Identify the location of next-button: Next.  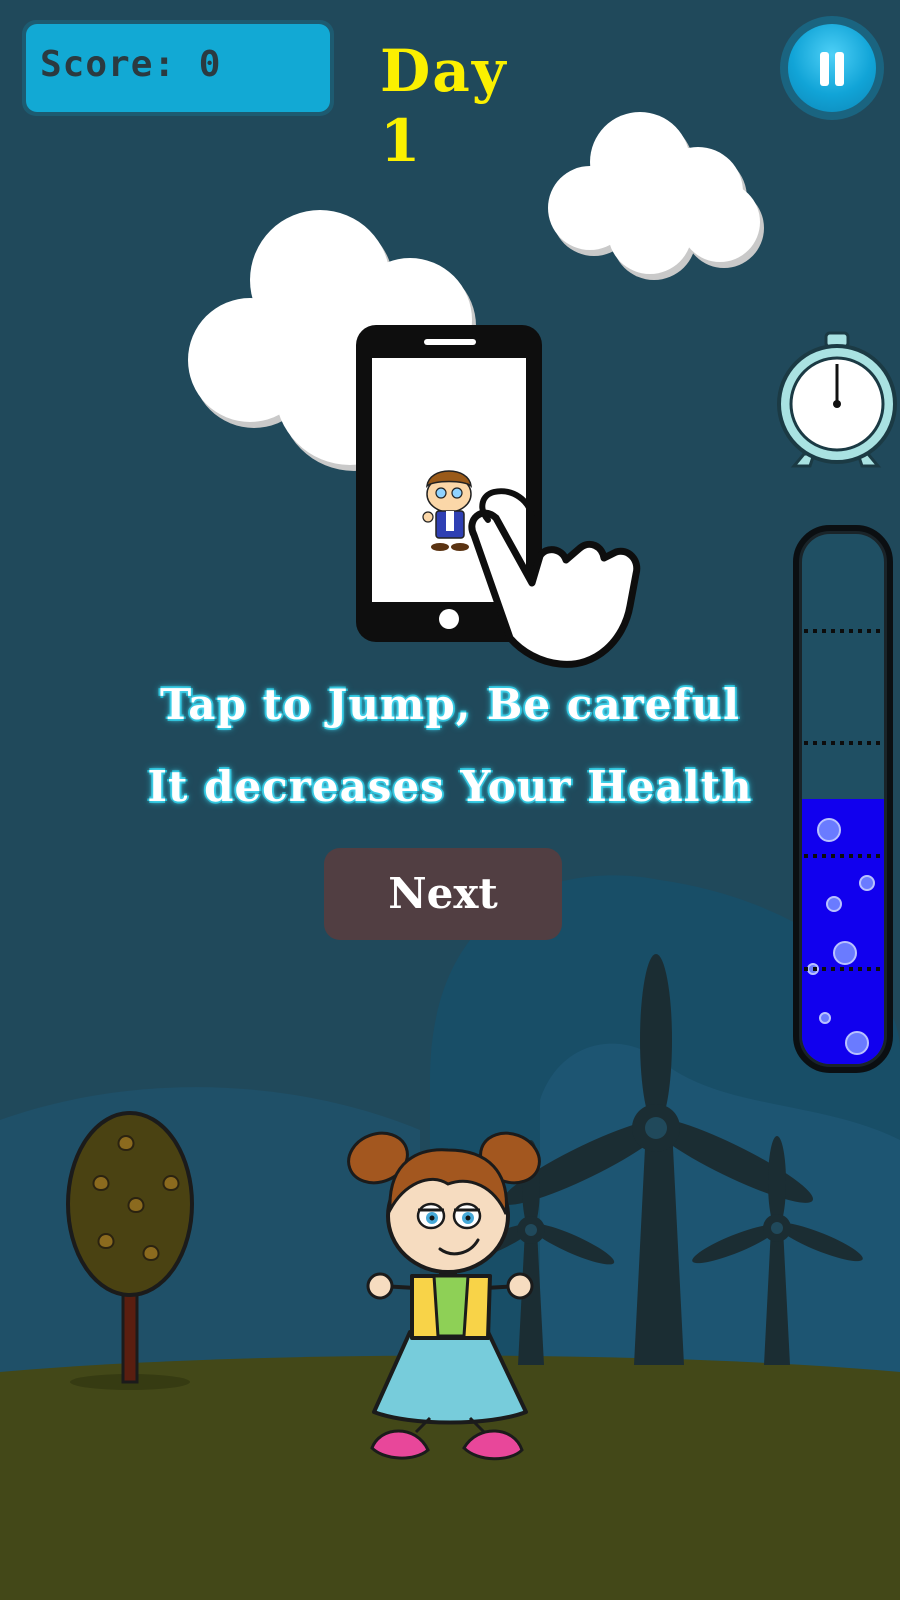
(443, 894).